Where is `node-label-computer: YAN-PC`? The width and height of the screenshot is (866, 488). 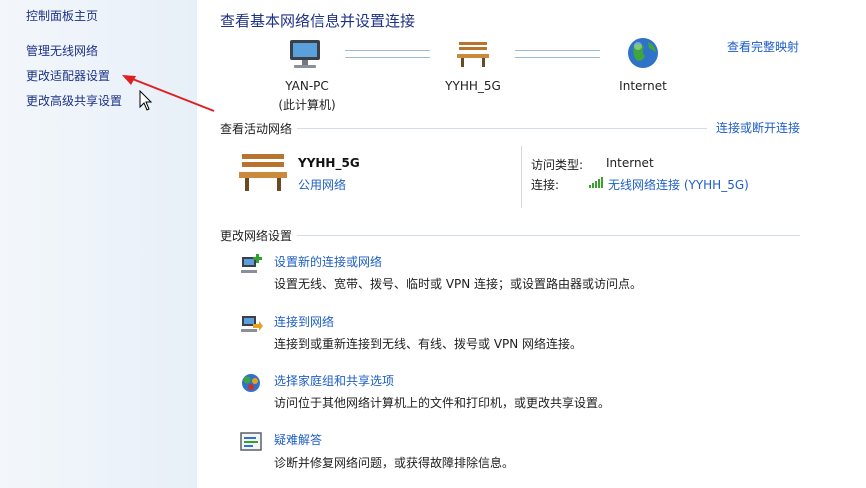
node-label-computer: YAN-PC is located at coordinates (307, 86).